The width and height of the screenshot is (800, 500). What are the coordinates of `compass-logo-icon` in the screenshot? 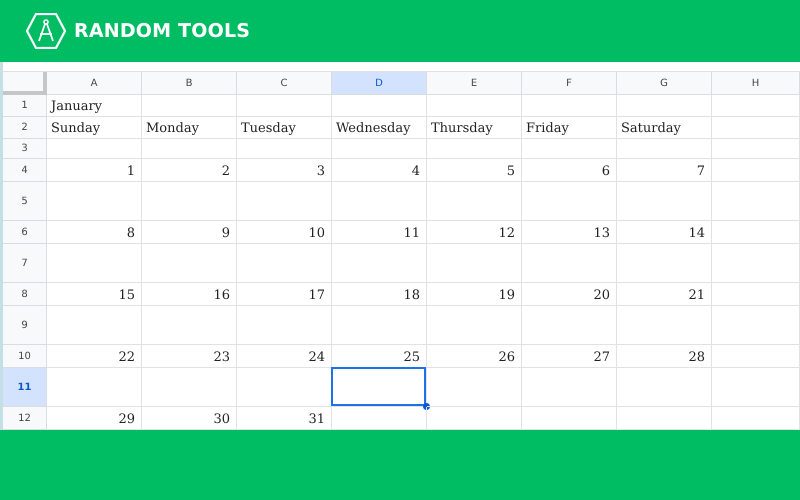 It's located at (46, 31).